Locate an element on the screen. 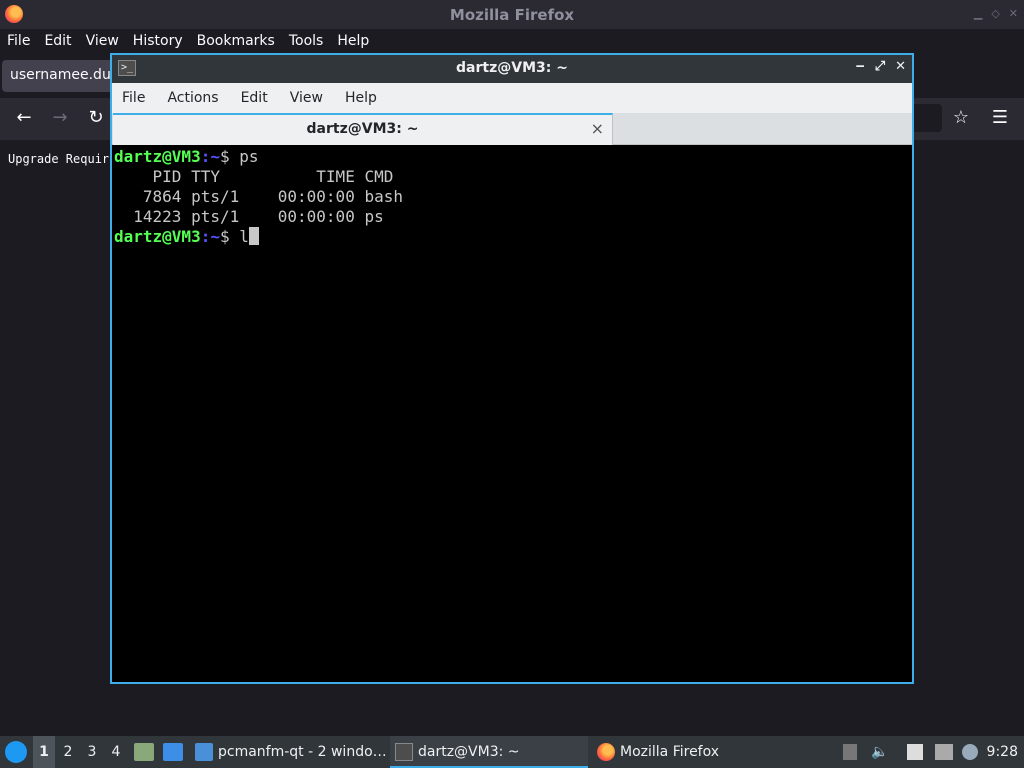 The width and height of the screenshot is (1024, 768). terminal-tabbar: dartz@VM3: ~ × is located at coordinates (512, 129).